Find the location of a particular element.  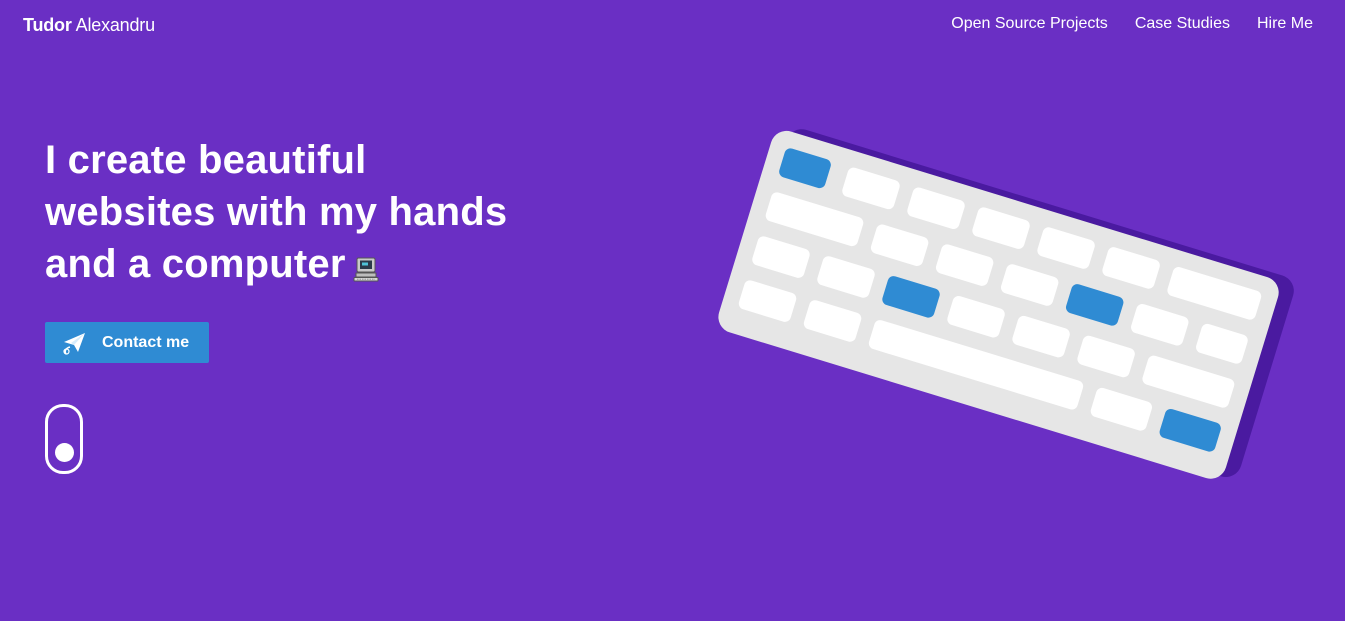

brand-first-name: Tudor is located at coordinates (47, 25).